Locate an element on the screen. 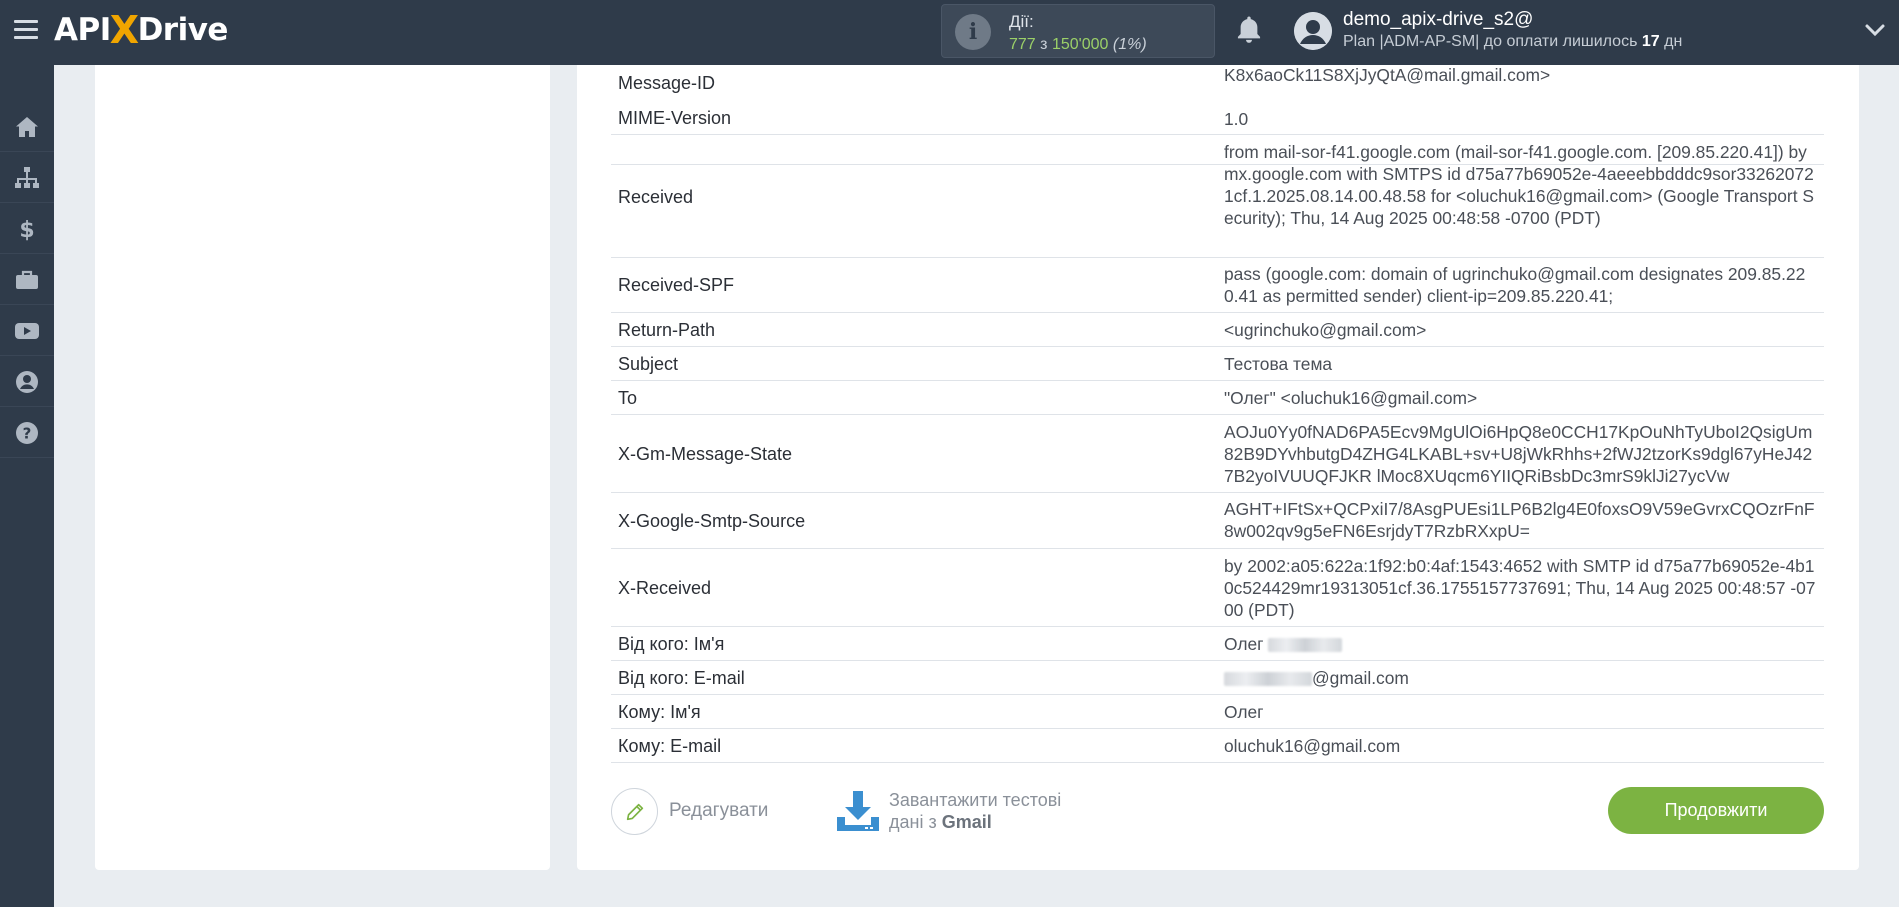 This screenshot has height=907, width=1899. row-value: <ugrinchuko@gmail.com> is located at coordinates (1325, 330).